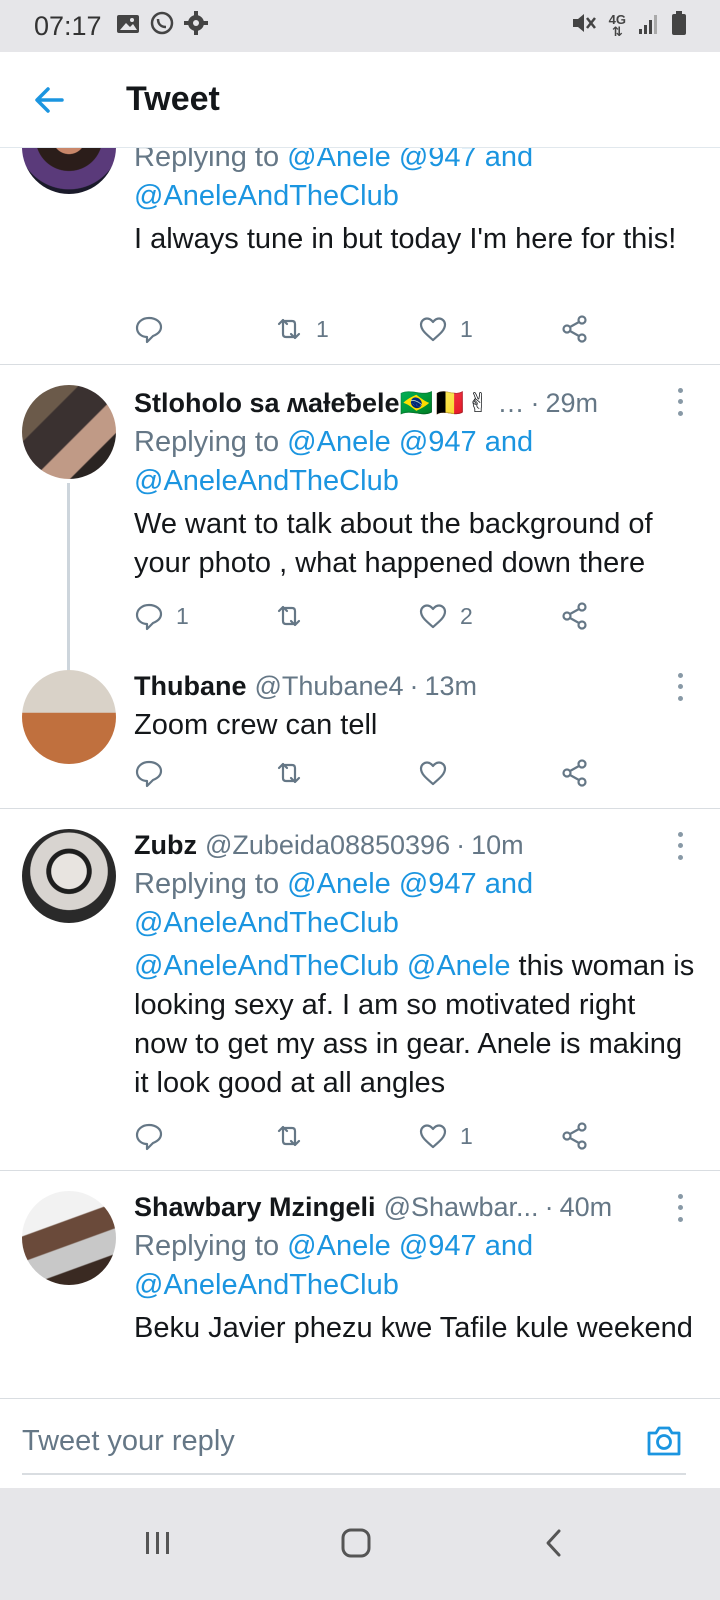 The image size is (720, 1600). What do you see at coordinates (451, 686) in the screenshot?
I see `tweet-time: 13m` at bounding box center [451, 686].